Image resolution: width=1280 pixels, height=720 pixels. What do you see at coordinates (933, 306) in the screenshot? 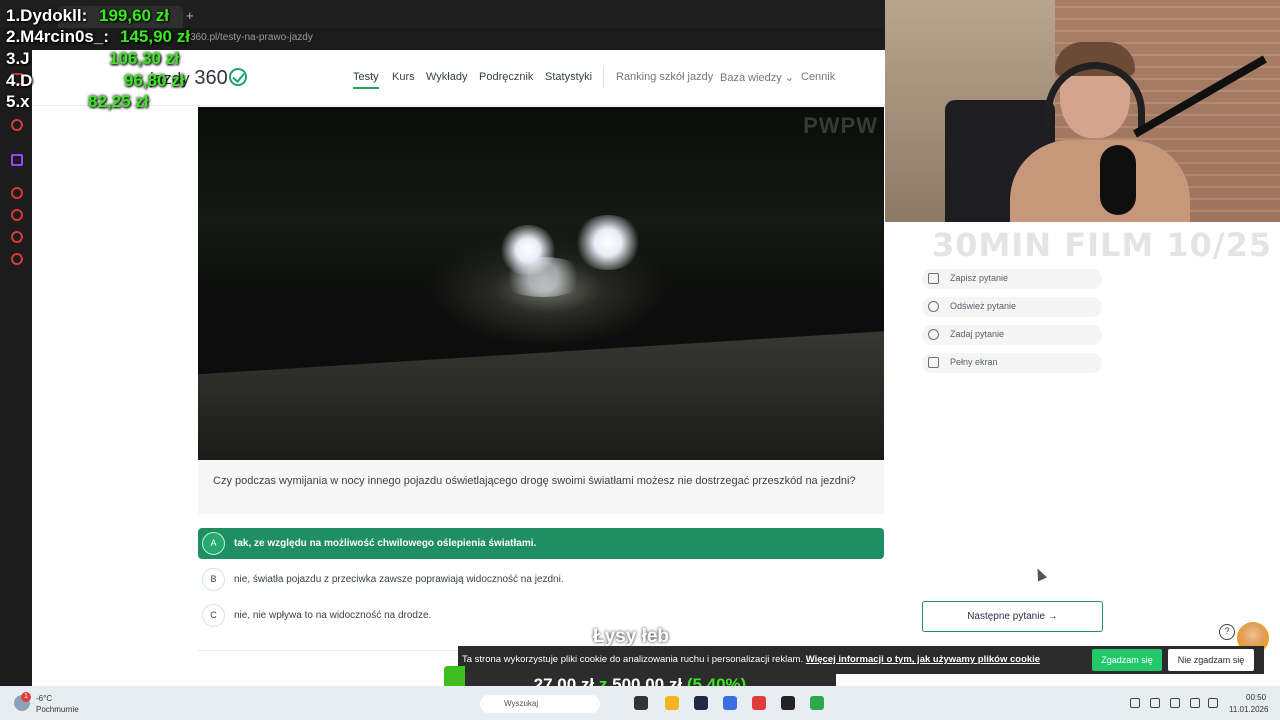
I see `refresh-icon` at bounding box center [933, 306].